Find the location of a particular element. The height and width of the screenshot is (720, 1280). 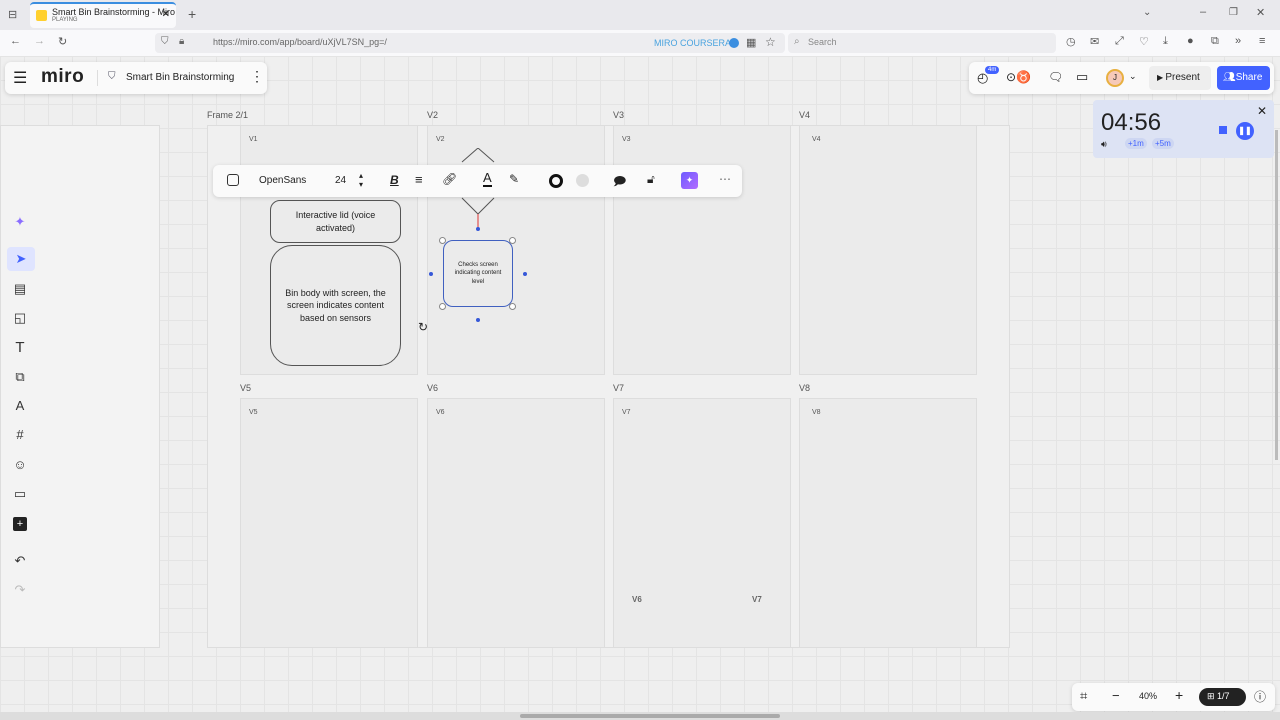

close-tab-icon: ✕ is located at coordinates (166, 14).